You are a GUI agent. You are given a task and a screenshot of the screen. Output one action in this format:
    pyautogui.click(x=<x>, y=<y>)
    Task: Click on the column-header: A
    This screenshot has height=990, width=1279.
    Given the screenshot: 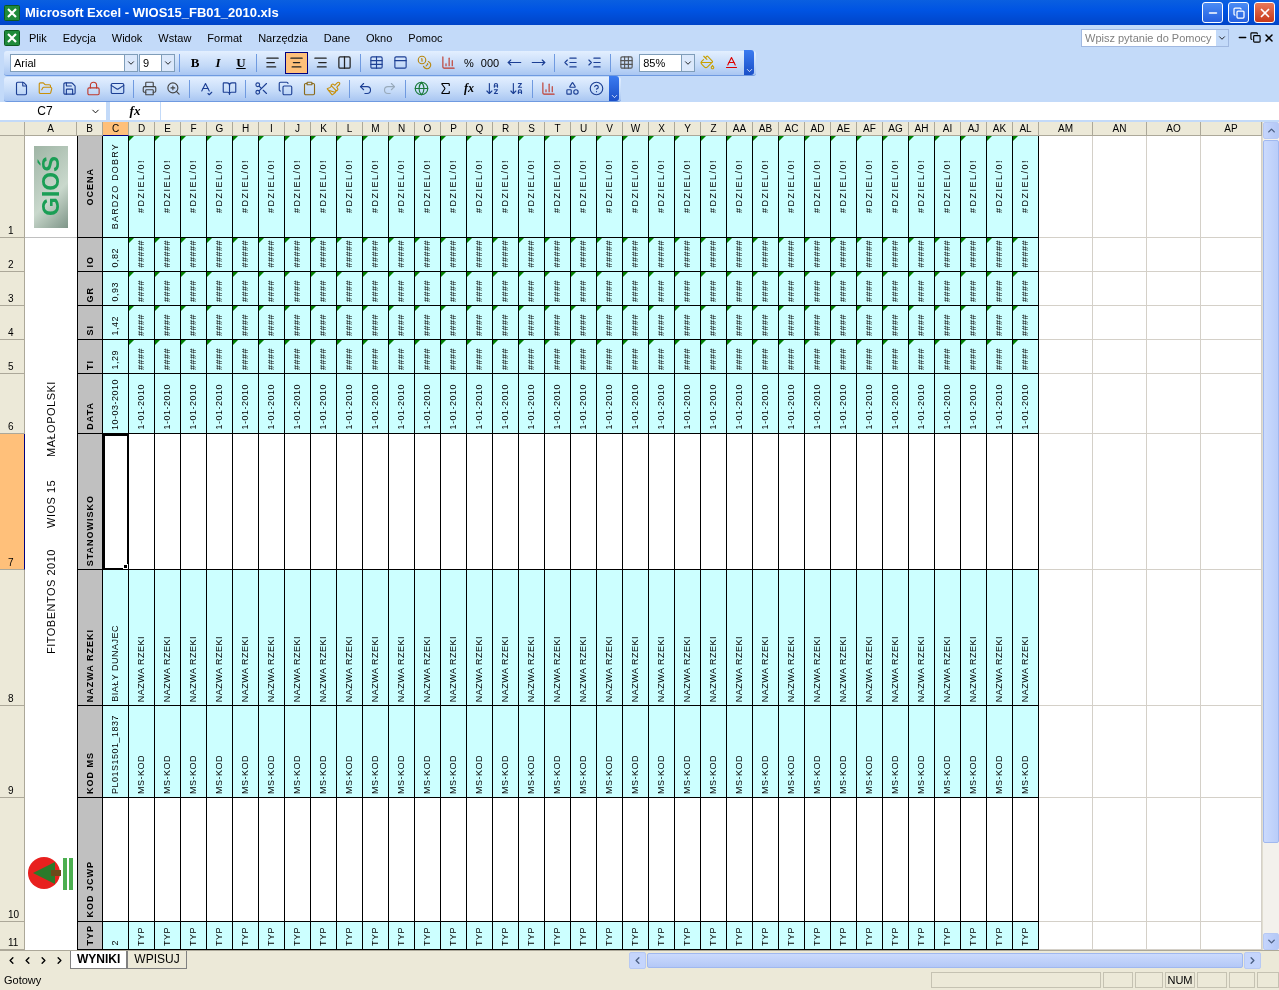 What is the action you would take?
    pyautogui.click(x=51, y=129)
    